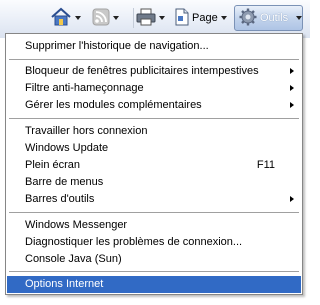 The image size is (320, 305). I want to click on menu-item-java-console: Console Java (Sun), so click(154, 259).